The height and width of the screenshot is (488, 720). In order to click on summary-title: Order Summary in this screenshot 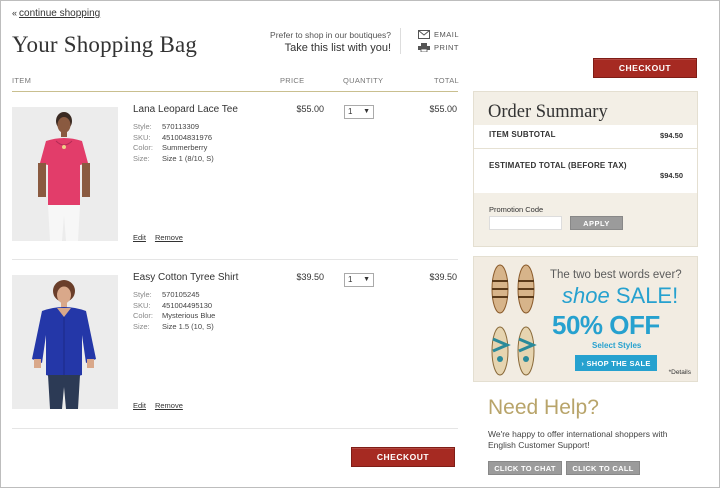, I will do `click(548, 112)`.